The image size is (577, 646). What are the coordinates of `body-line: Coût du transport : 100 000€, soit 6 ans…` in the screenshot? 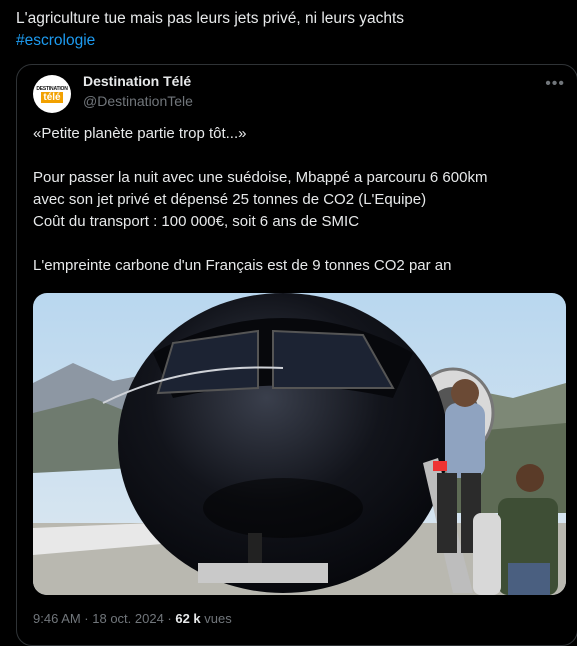 It's located at (196, 221).